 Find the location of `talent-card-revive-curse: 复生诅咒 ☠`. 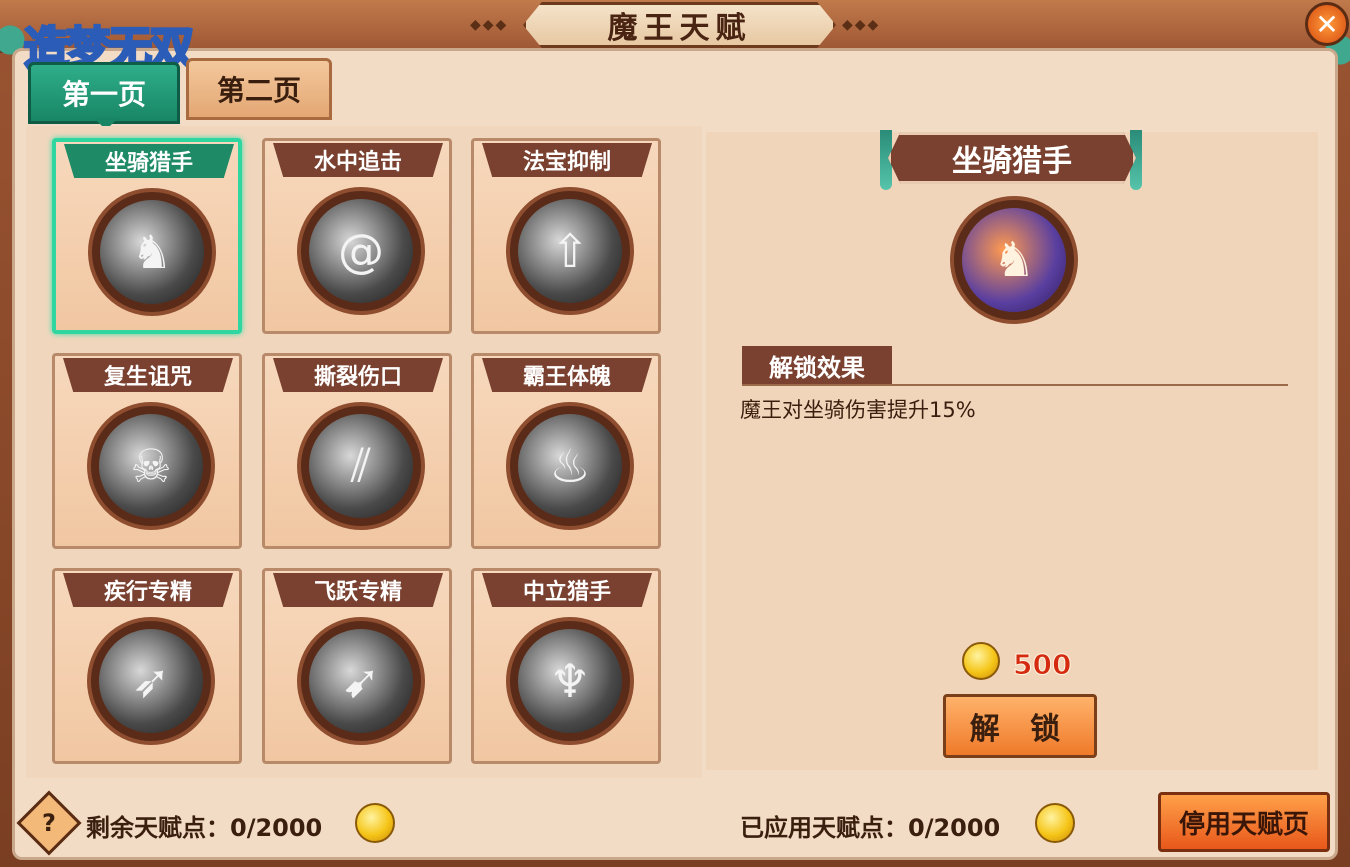

talent-card-revive-curse: 复生诅咒 ☠ is located at coordinates (147, 451).